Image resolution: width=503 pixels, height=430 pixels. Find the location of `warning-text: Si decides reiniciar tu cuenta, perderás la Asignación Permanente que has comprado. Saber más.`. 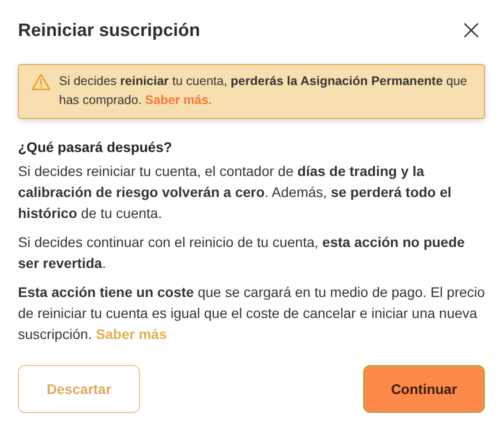

warning-text: Si decides reiniciar tu cuenta, perderás la Asignación Permanente que has comprado. Saber más. is located at coordinates (263, 91).